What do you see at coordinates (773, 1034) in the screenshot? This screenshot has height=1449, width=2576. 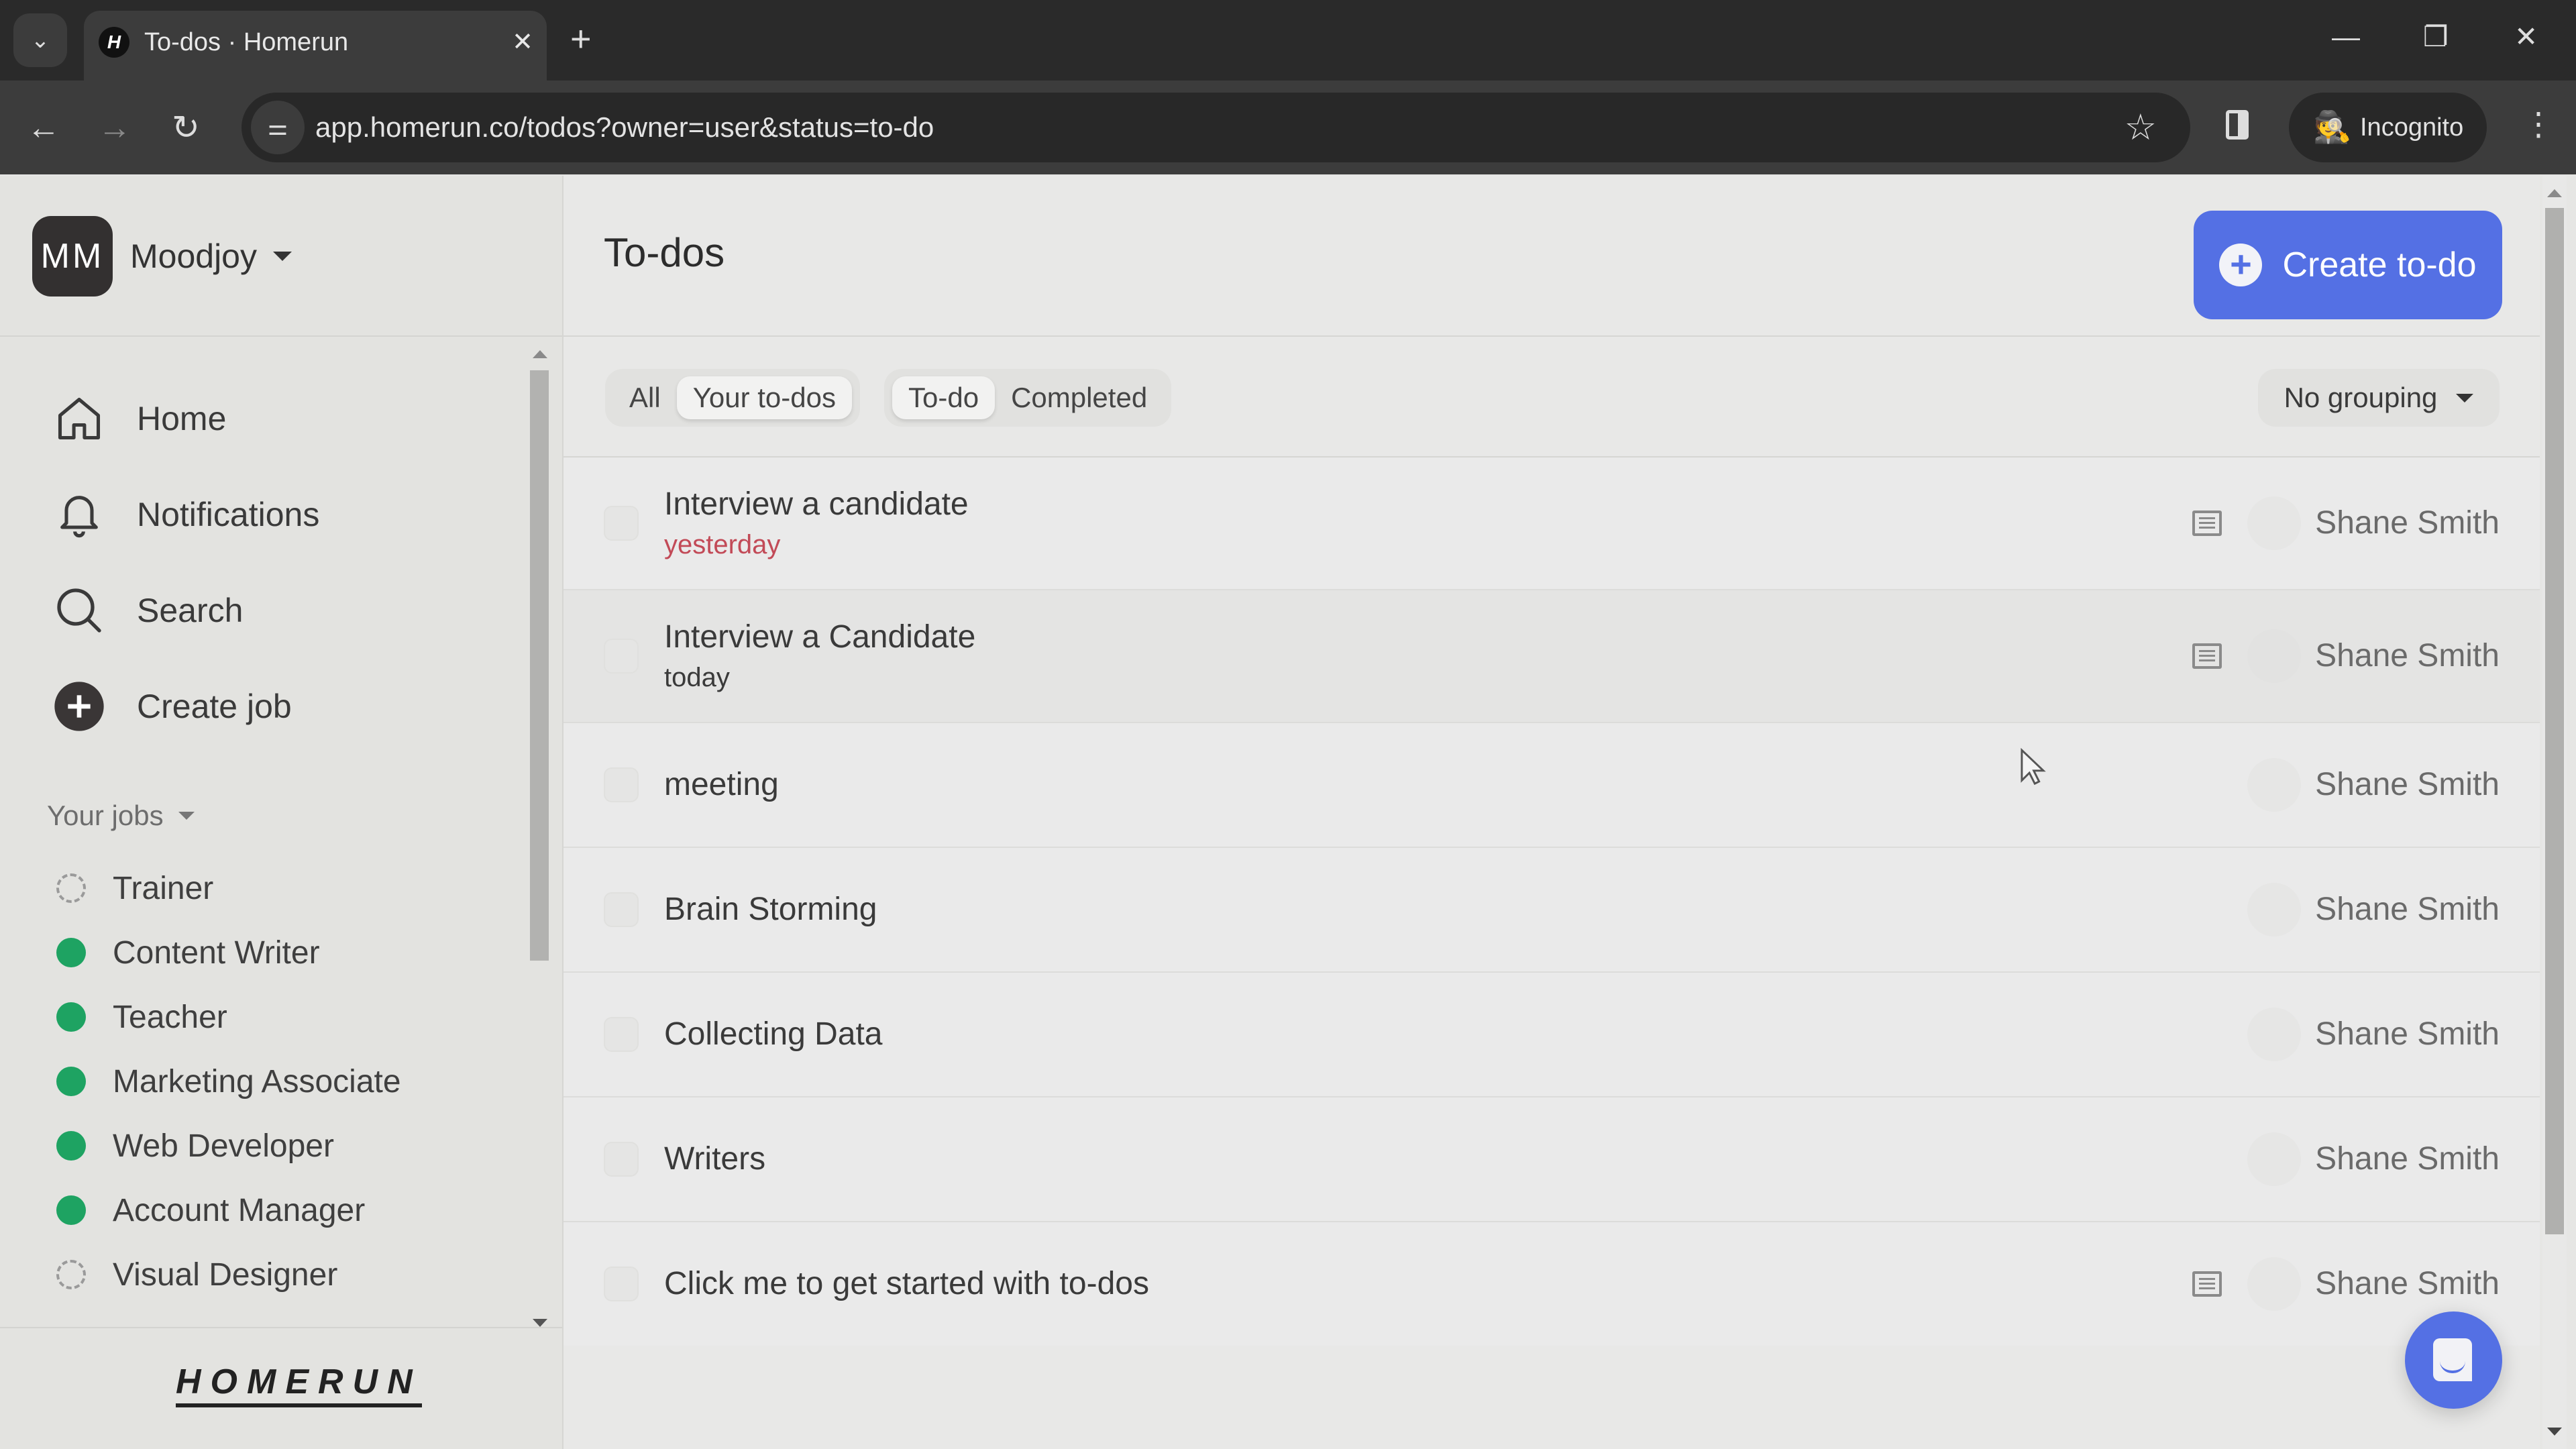 I see `todo-title: Collecting Data` at bounding box center [773, 1034].